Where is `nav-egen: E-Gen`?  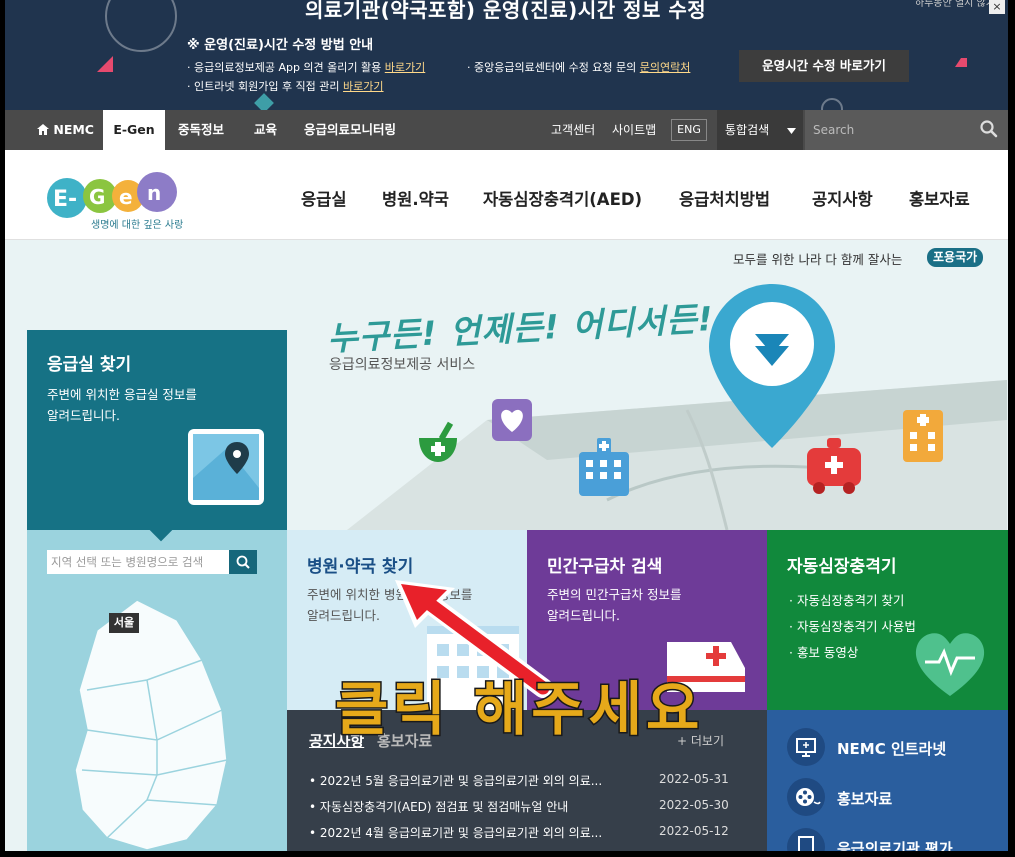 nav-egen: E-Gen is located at coordinates (134, 130).